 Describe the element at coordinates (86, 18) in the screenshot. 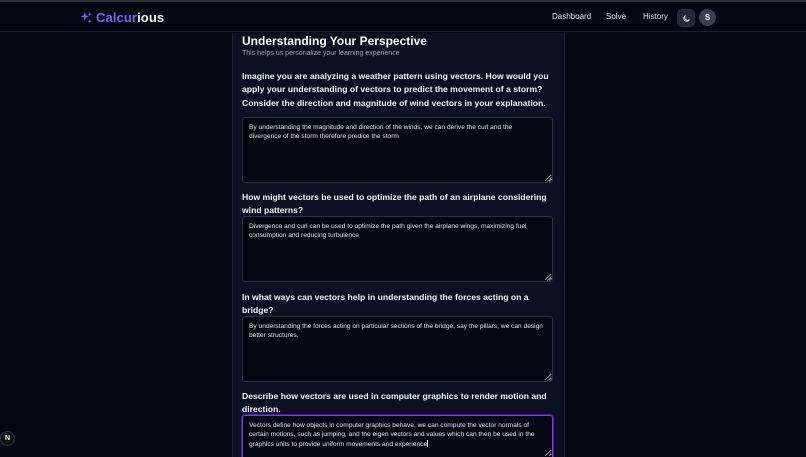

I see `sparkles-icon` at that location.